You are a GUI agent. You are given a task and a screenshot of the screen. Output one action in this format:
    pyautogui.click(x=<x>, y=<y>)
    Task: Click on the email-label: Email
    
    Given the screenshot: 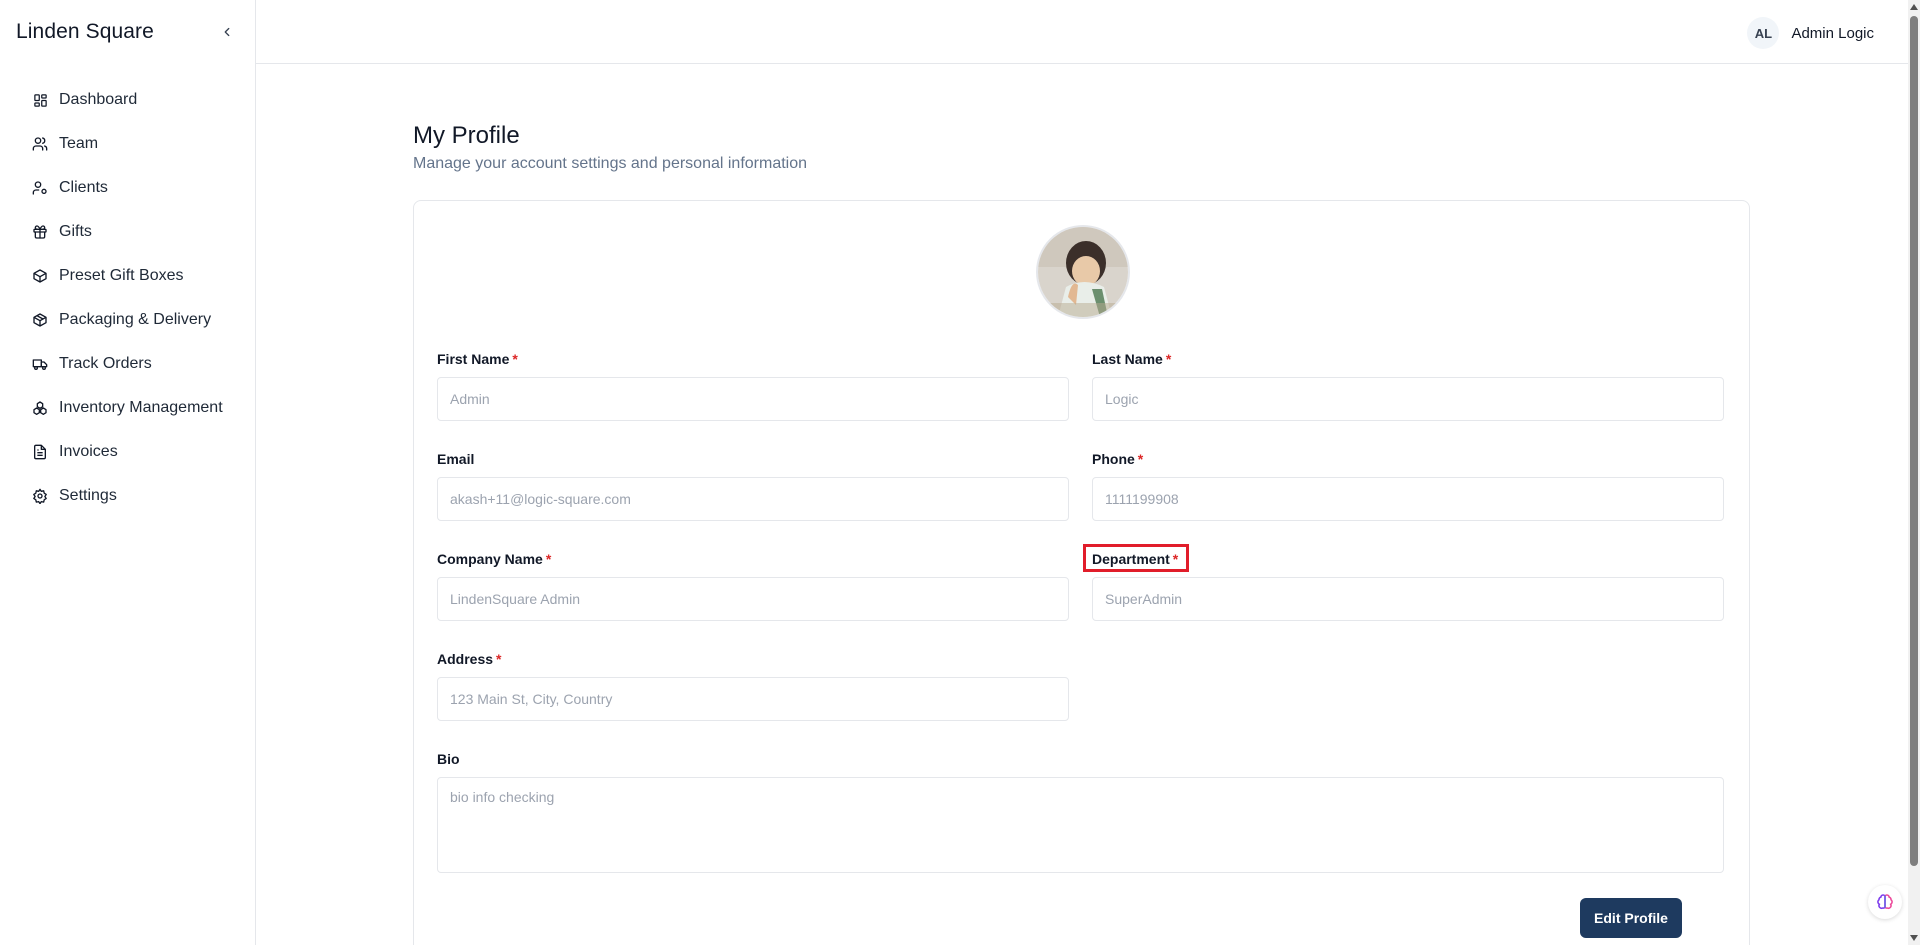 What is the action you would take?
    pyautogui.click(x=456, y=459)
    